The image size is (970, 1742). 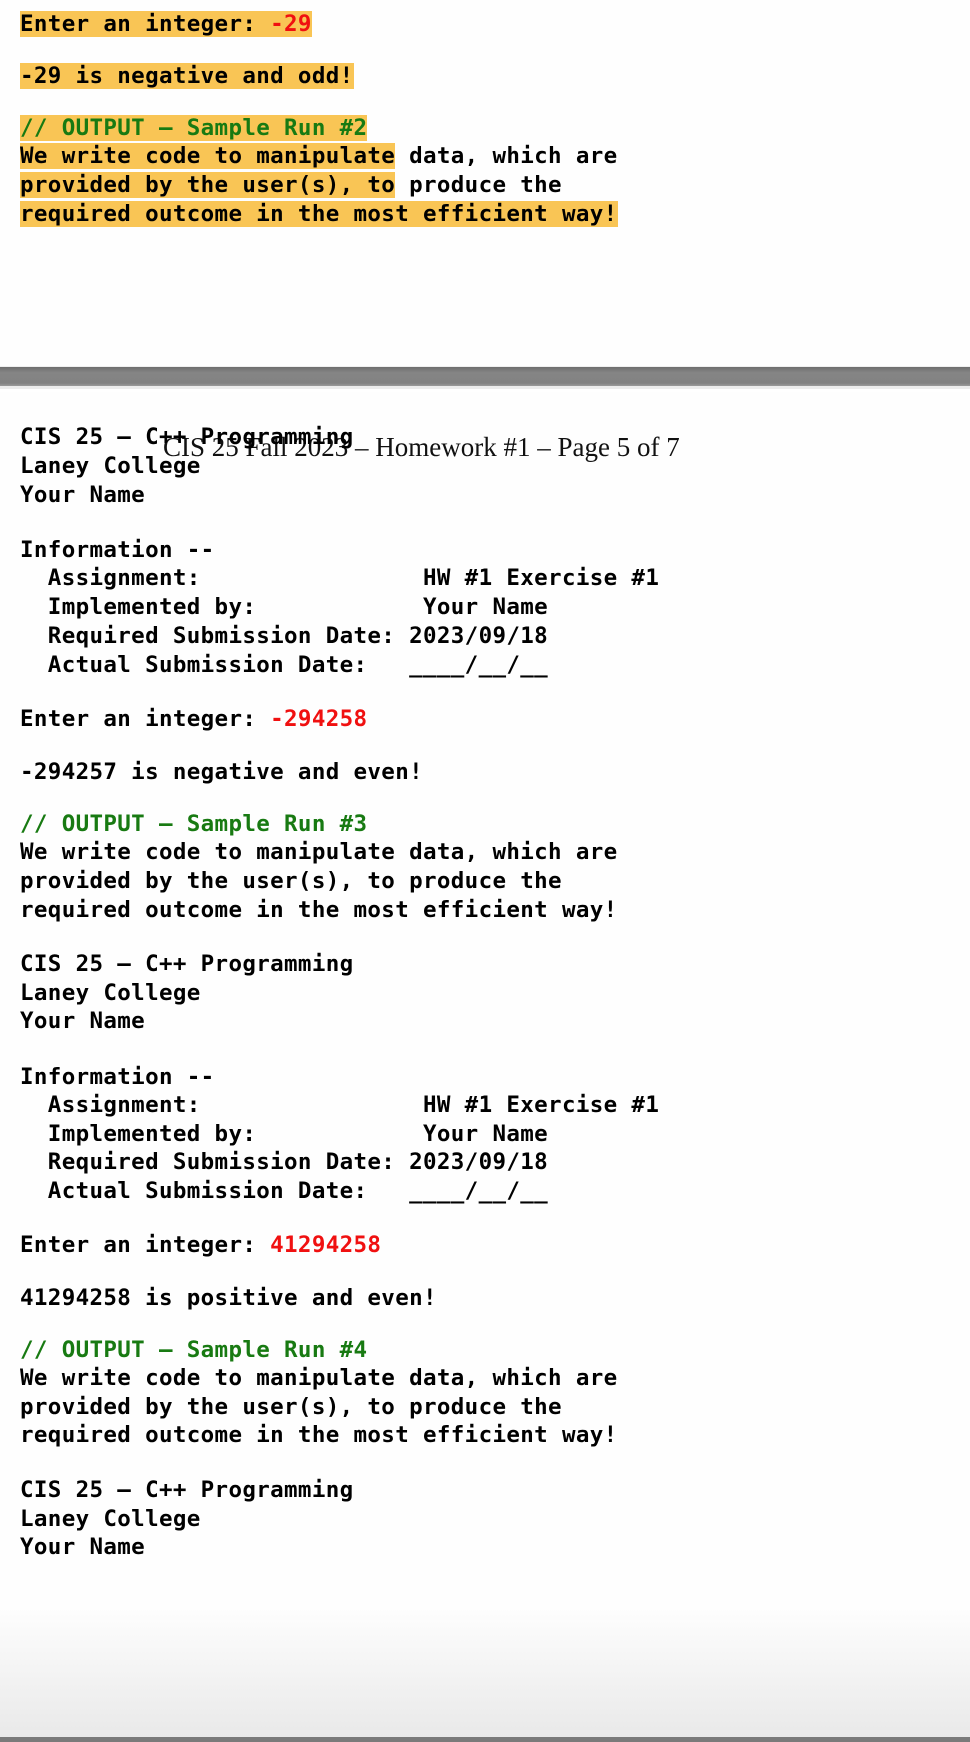 What do you see at coordinates (478, 185) in the screenshot?
I see `plain-text: produce the` at bounding box center [478, 185].